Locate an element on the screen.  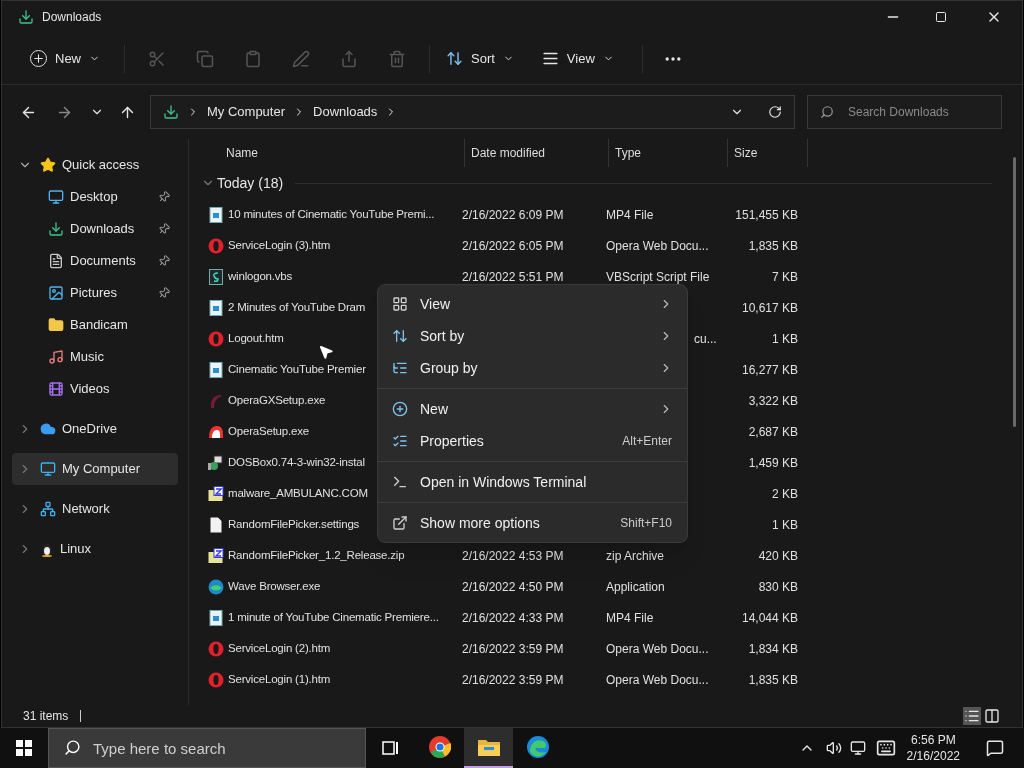
sidebar-item: OneDrive is located at coordinates (95, 429).